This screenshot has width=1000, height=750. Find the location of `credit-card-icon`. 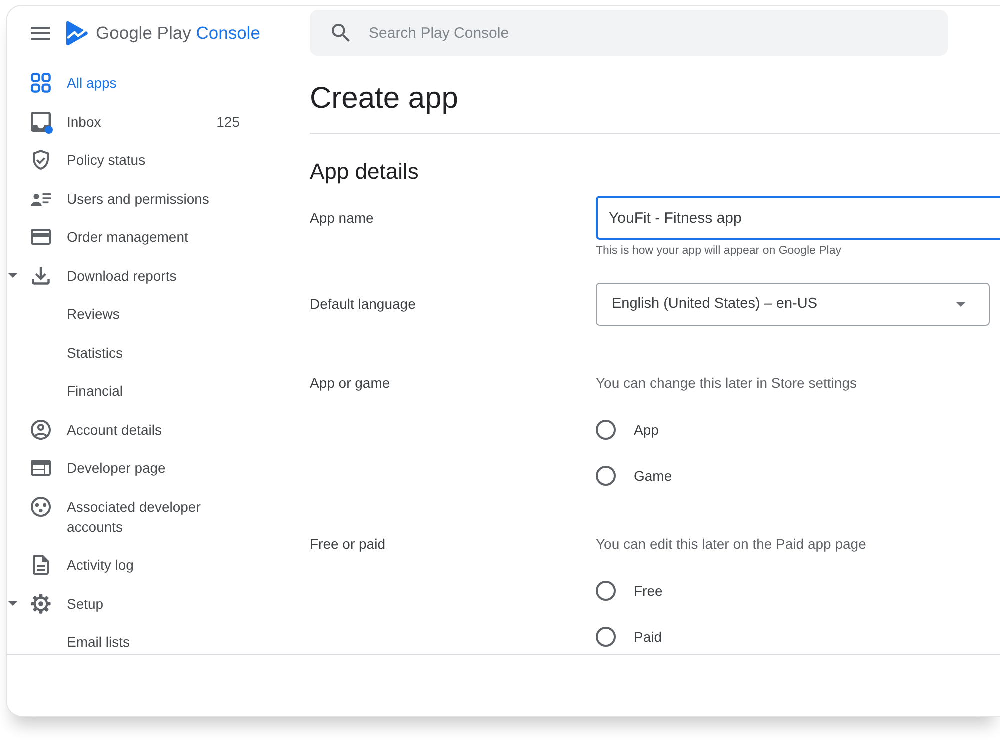

credit-card-icon is located at coordinates (41, 237).